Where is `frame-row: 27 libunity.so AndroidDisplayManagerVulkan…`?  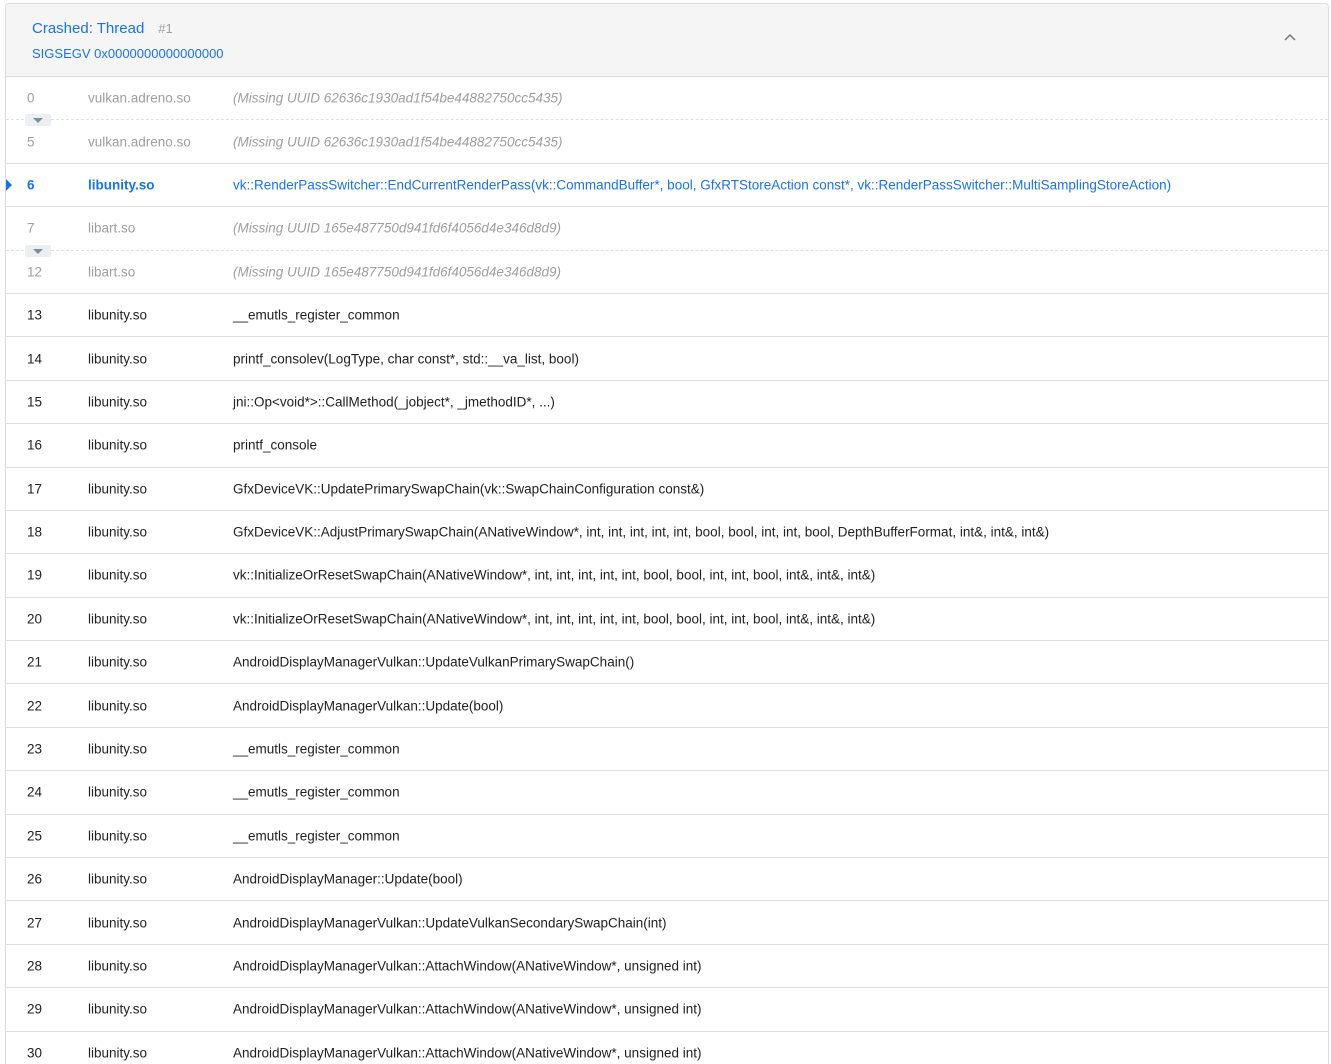
frame-row: 27 libunity.so AndroidDisplayManagerVulkan… is located at coordinates (667, 923).